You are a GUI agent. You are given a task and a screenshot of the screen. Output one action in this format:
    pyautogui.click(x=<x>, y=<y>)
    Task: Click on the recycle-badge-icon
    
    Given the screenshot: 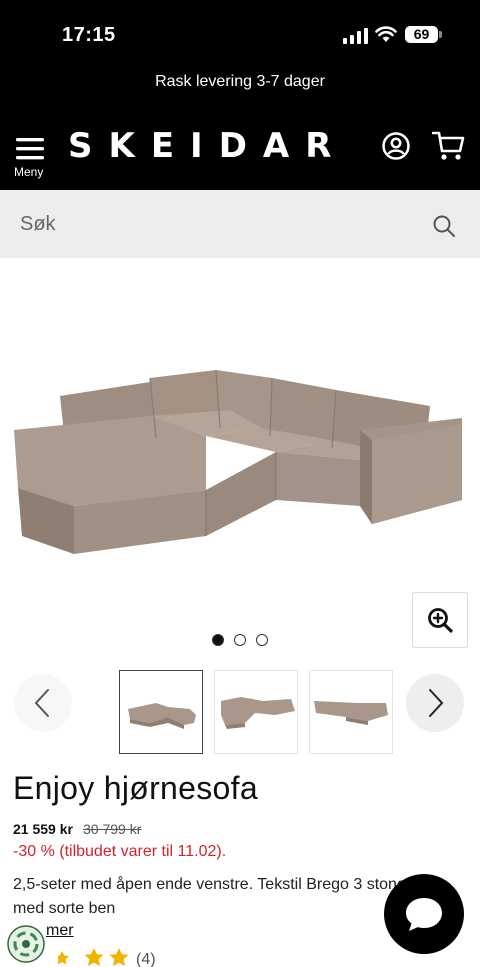 What is the action you would take?
    pyautogui.click(x=26, y=944)
    